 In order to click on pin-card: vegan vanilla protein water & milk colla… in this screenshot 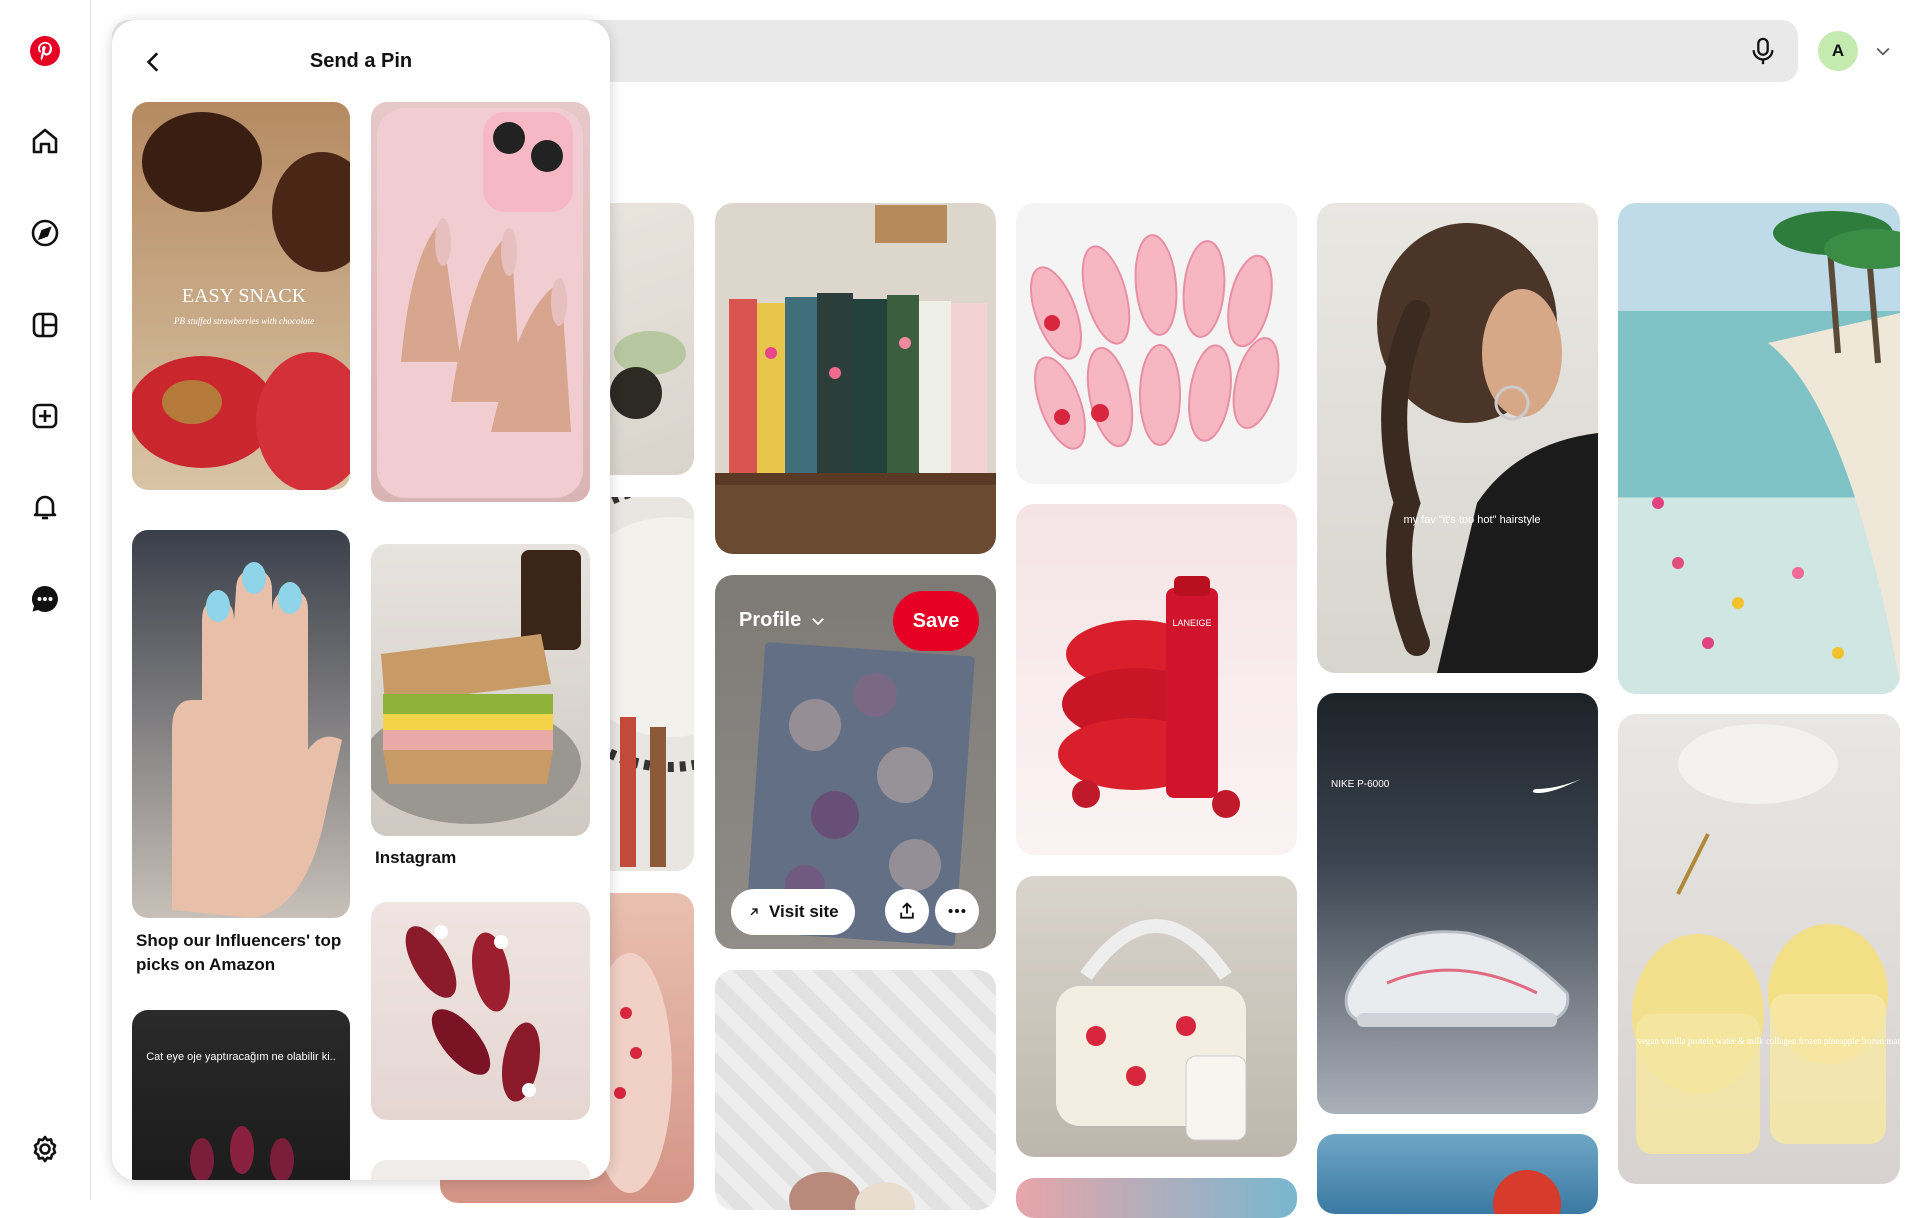, I will do `click(1759, 949)`.